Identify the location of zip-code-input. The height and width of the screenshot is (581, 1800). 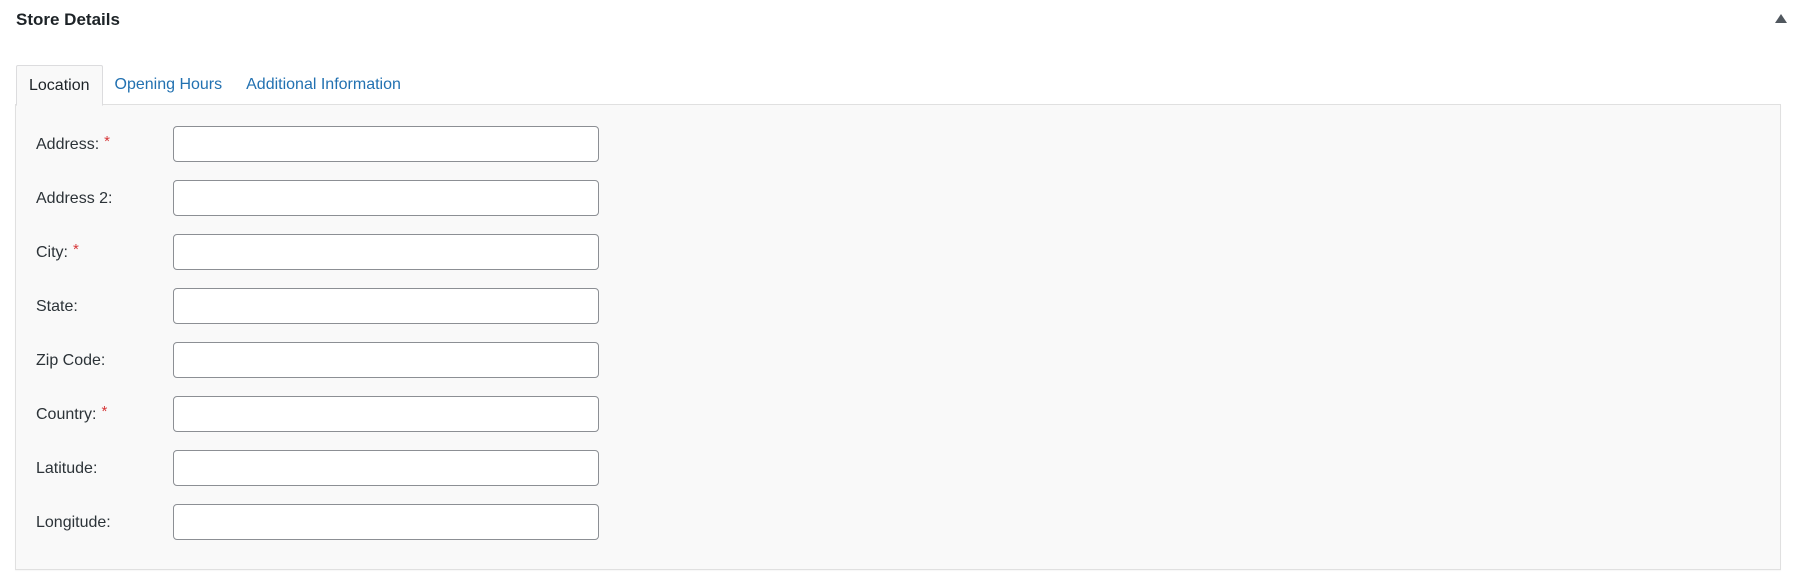
(386, 360).